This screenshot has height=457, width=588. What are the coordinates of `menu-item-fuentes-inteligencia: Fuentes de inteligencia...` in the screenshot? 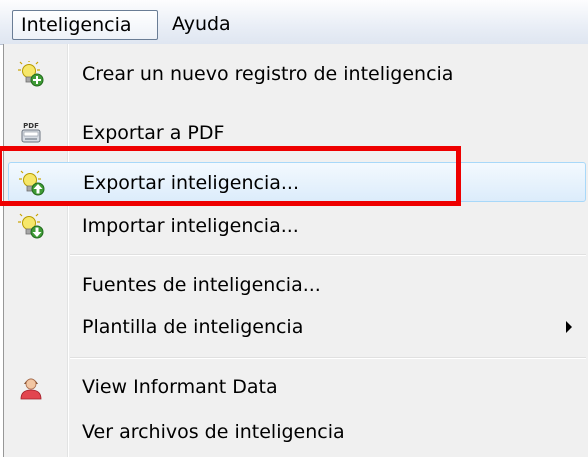 It's located at (297, 285).